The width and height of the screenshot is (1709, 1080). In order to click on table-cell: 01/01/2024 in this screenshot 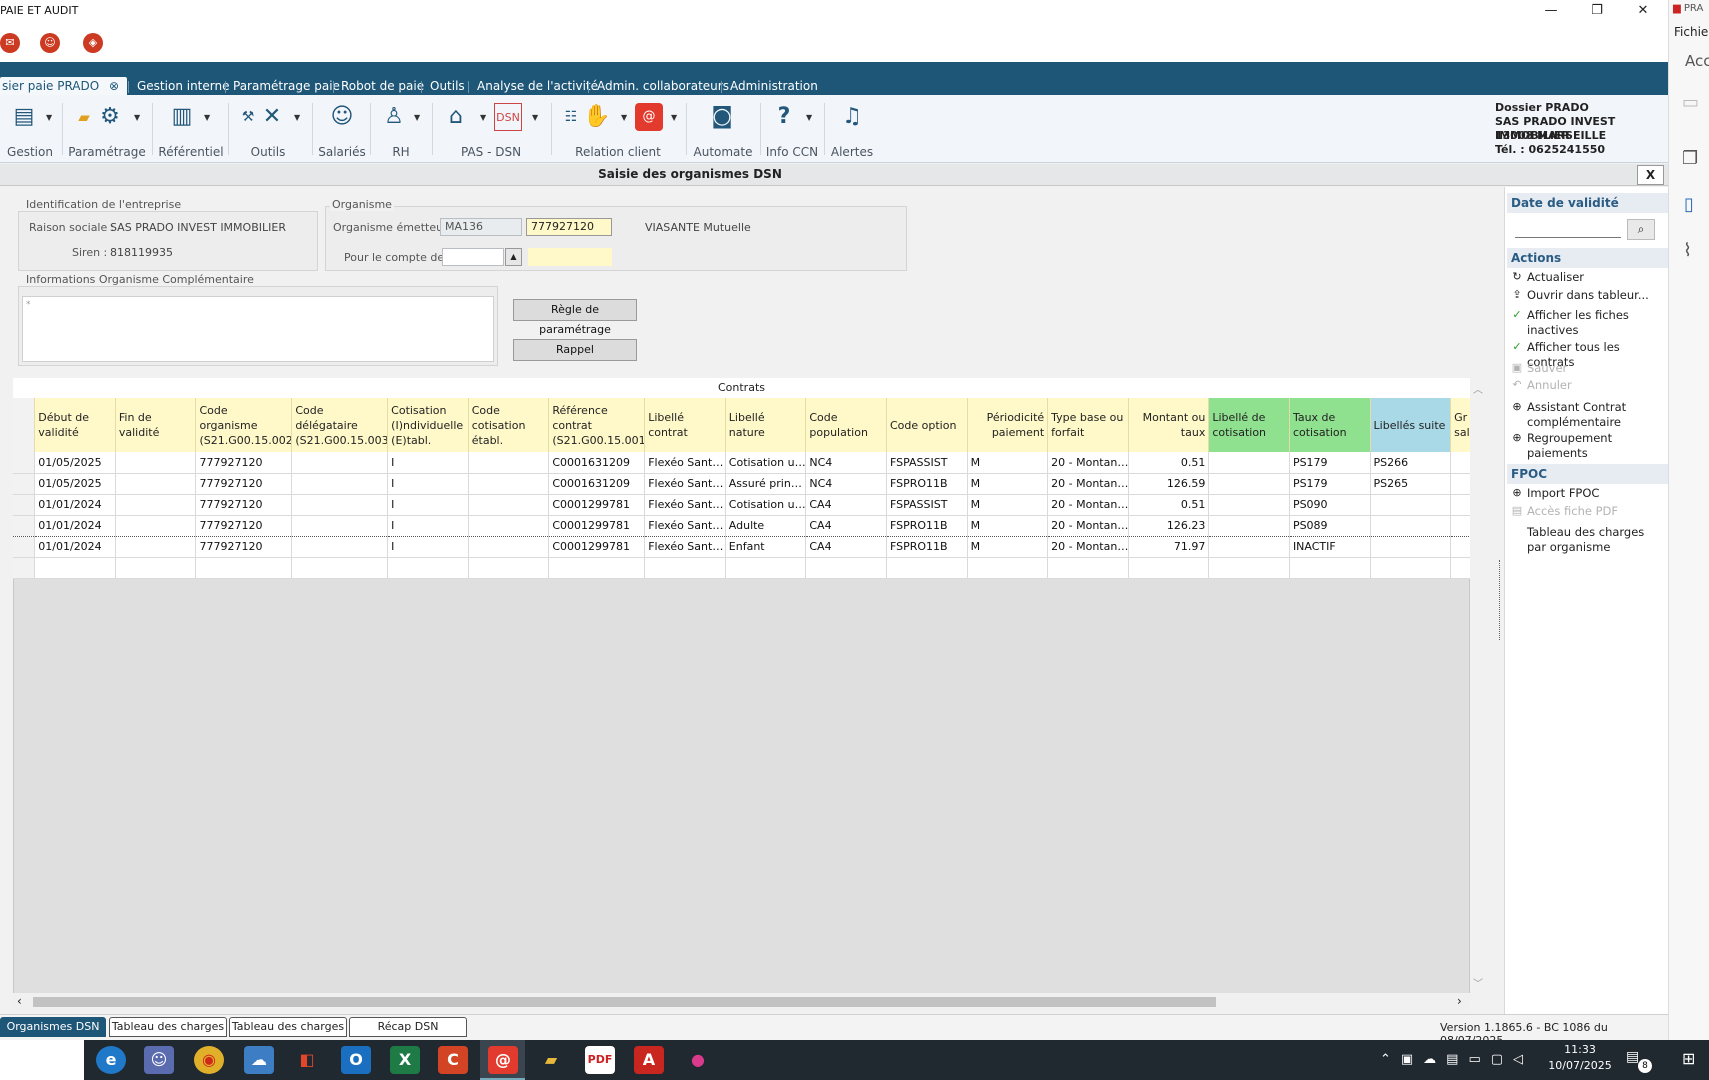, I will do `click(75, 547)`.